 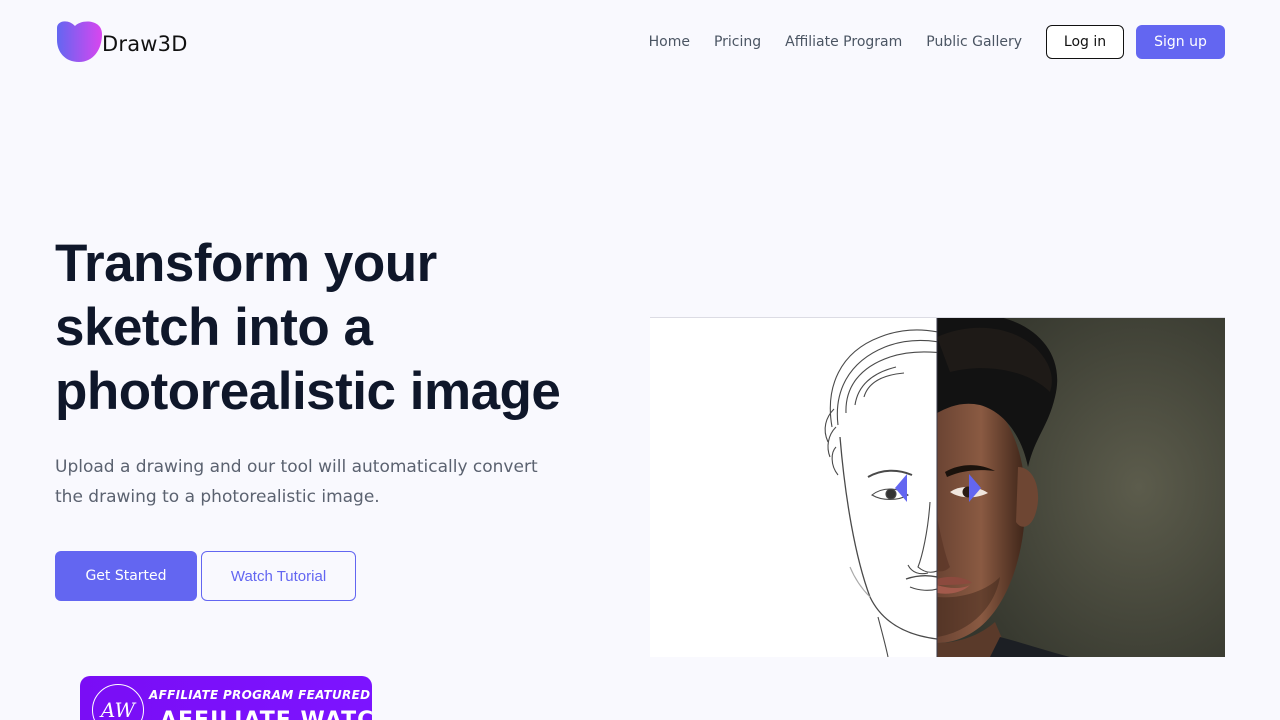 I want to click on slider-arrow-left-icon, so click(x=901, y=488).